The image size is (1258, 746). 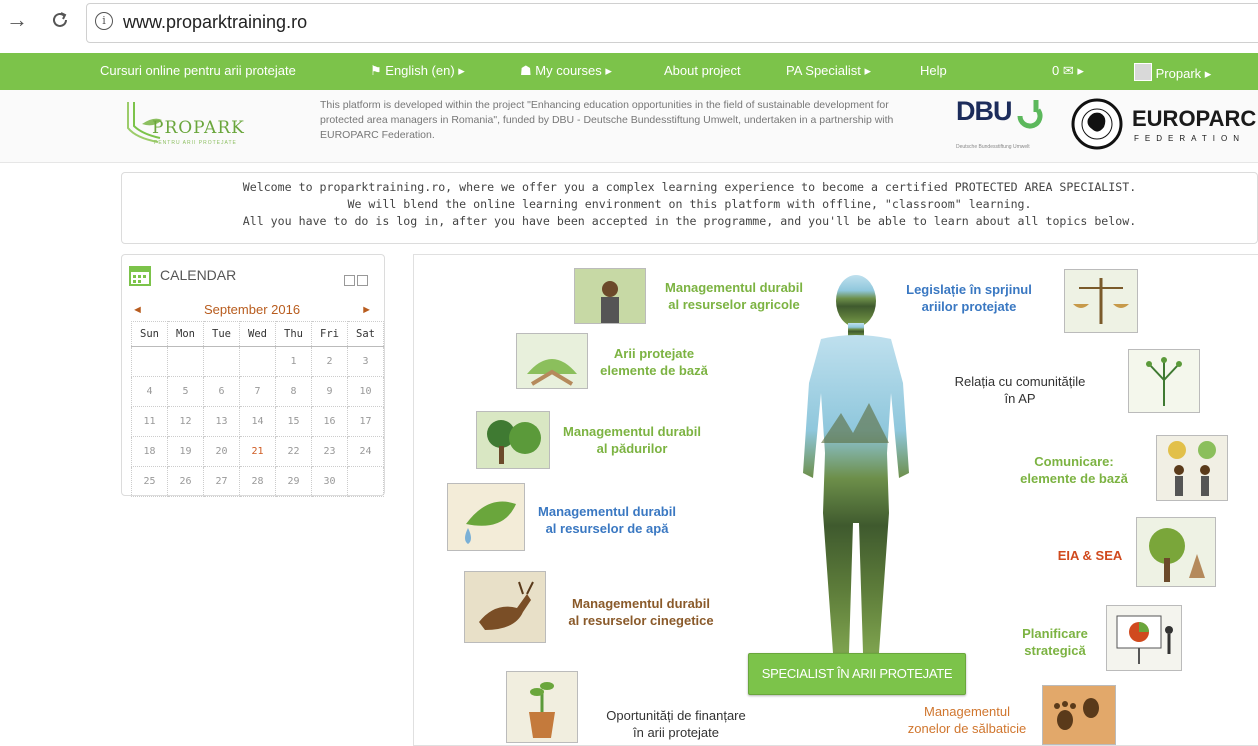 I want to click on reload-icon, so click(x=60, y=21).